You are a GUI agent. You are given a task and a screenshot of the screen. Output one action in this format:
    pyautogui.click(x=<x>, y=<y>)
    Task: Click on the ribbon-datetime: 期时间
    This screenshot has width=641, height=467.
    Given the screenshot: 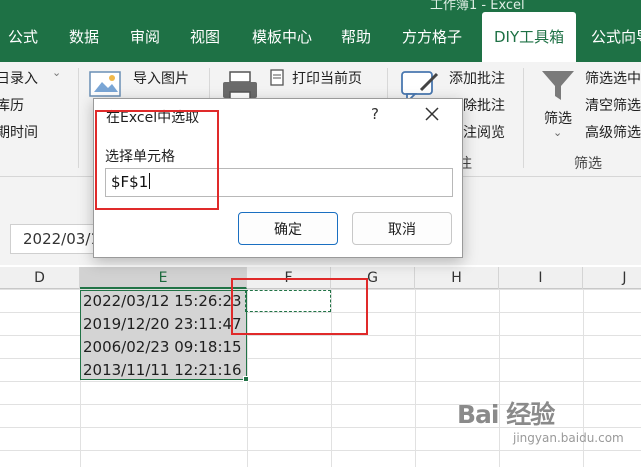 What is the action you would take?
    pyautogui.click(x=19, y=132)
    